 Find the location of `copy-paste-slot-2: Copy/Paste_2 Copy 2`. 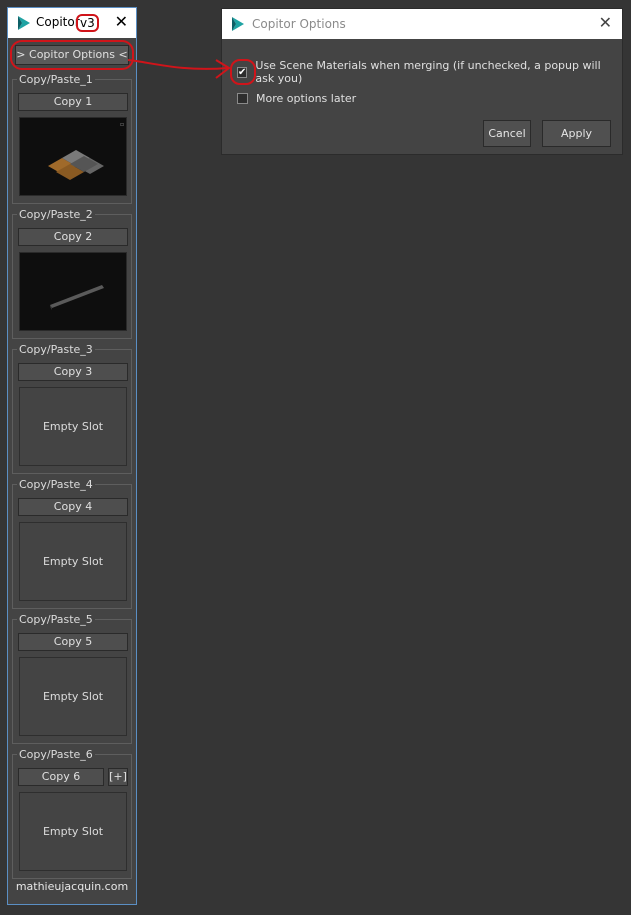

copy-paste-slot-2: Copy/Paste_2 Copy 2 is located at coordinates (72, 274).